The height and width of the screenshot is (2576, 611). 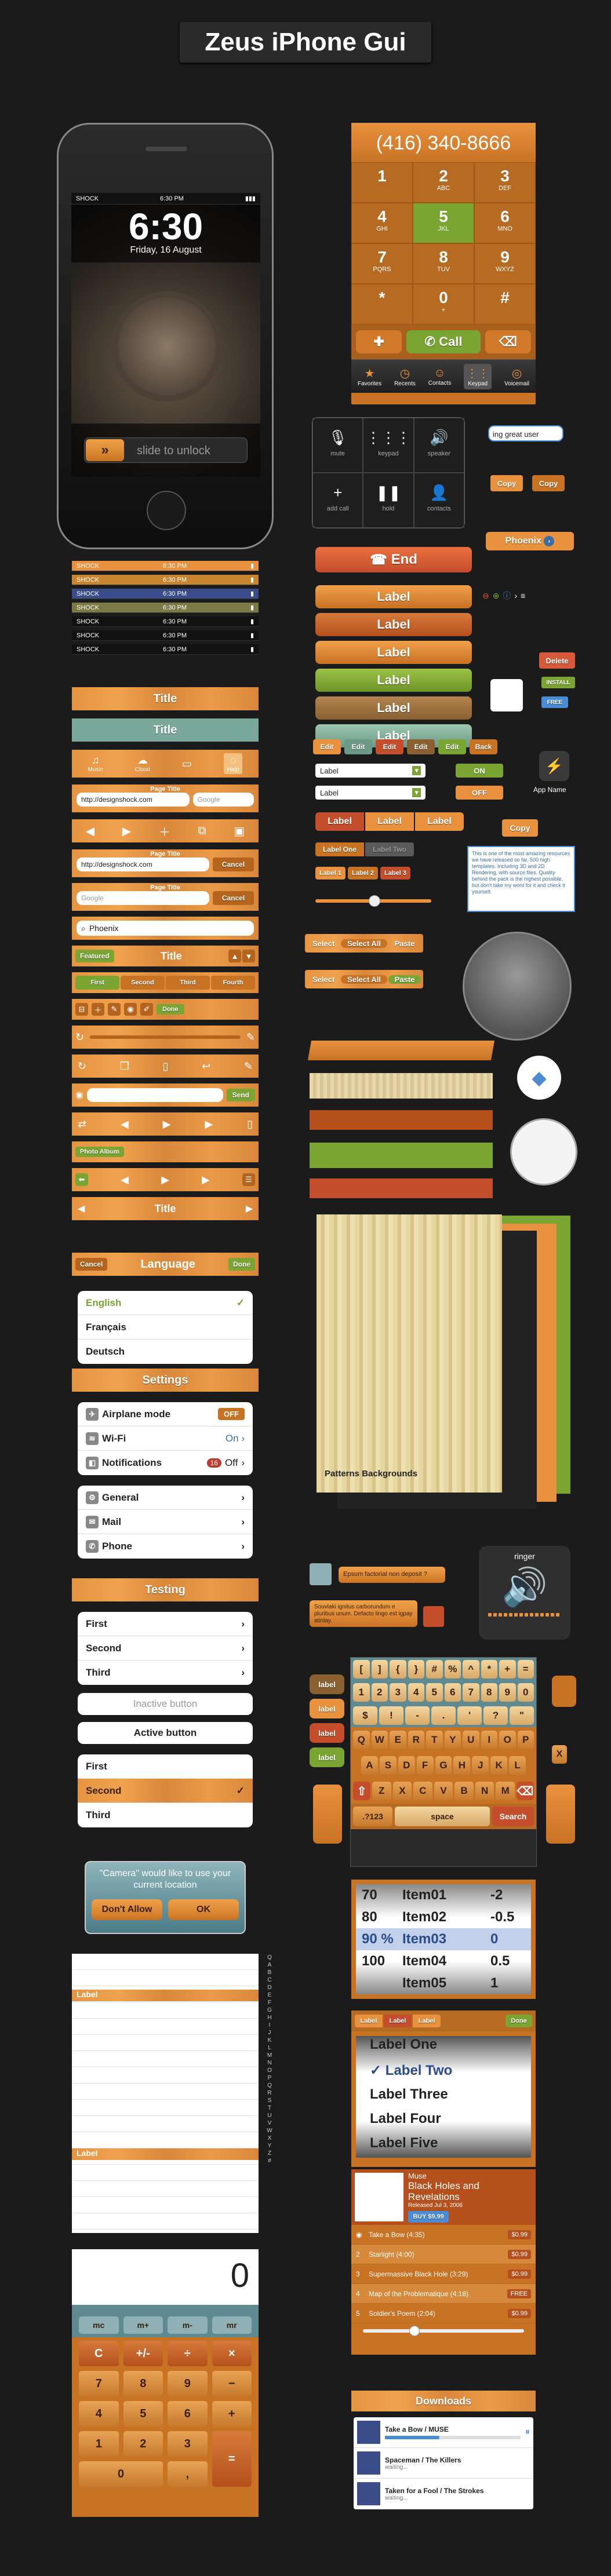 I want to click on key-1: 1, so click(x=361, y=1692).